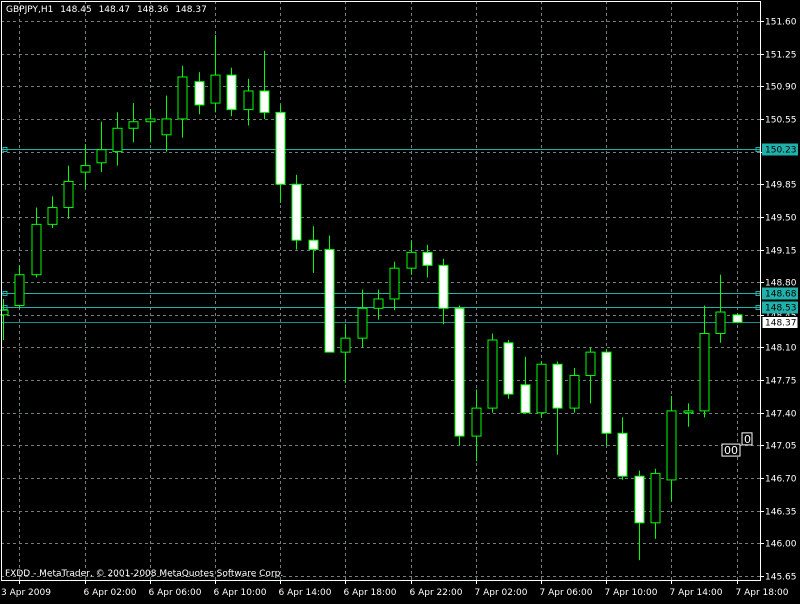 Image resolution: width=800 pixels, height=604 pixels. I want to click on x-tick-label: 6 Apr 02:00, so click(110, 593).